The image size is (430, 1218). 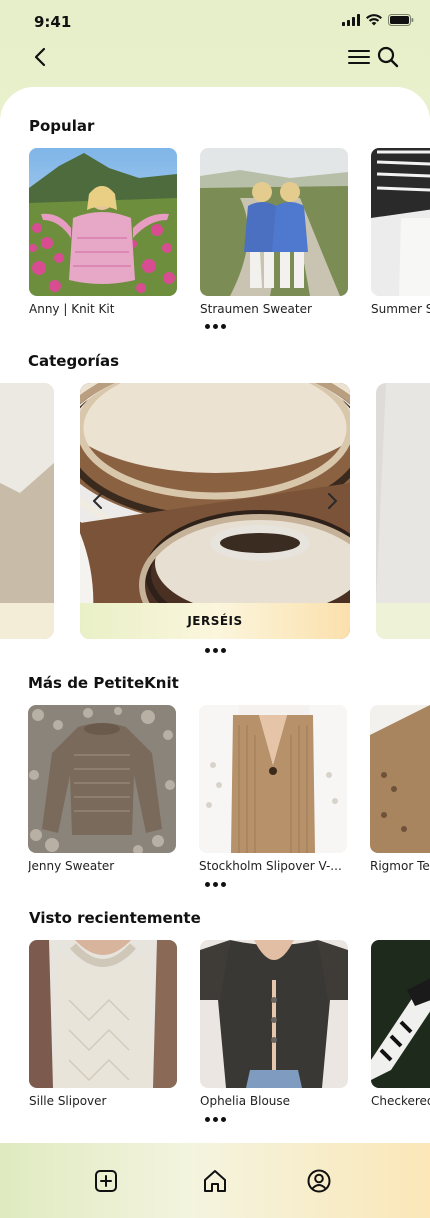 I want to click on category-prev-button, so click(x=98, y=501).